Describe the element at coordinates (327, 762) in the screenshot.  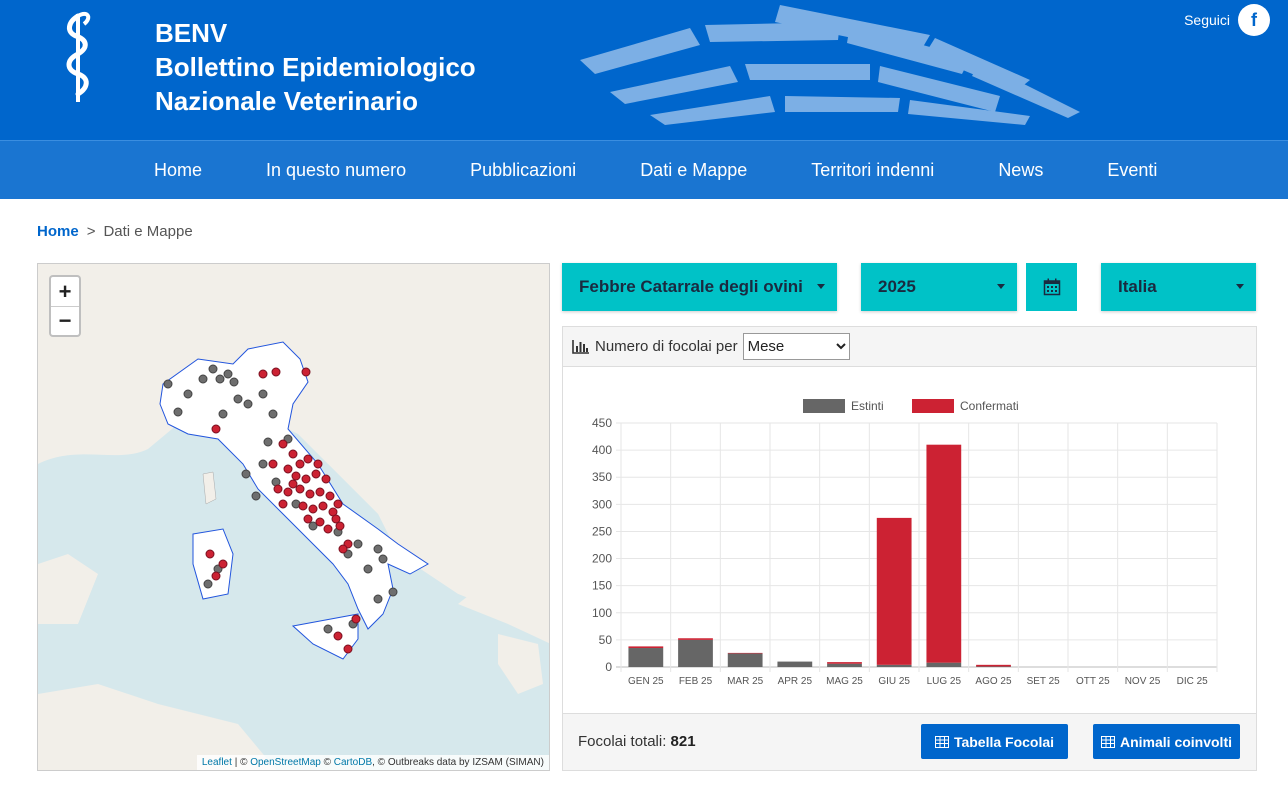
I see `attribution-copy: ©` at that location.